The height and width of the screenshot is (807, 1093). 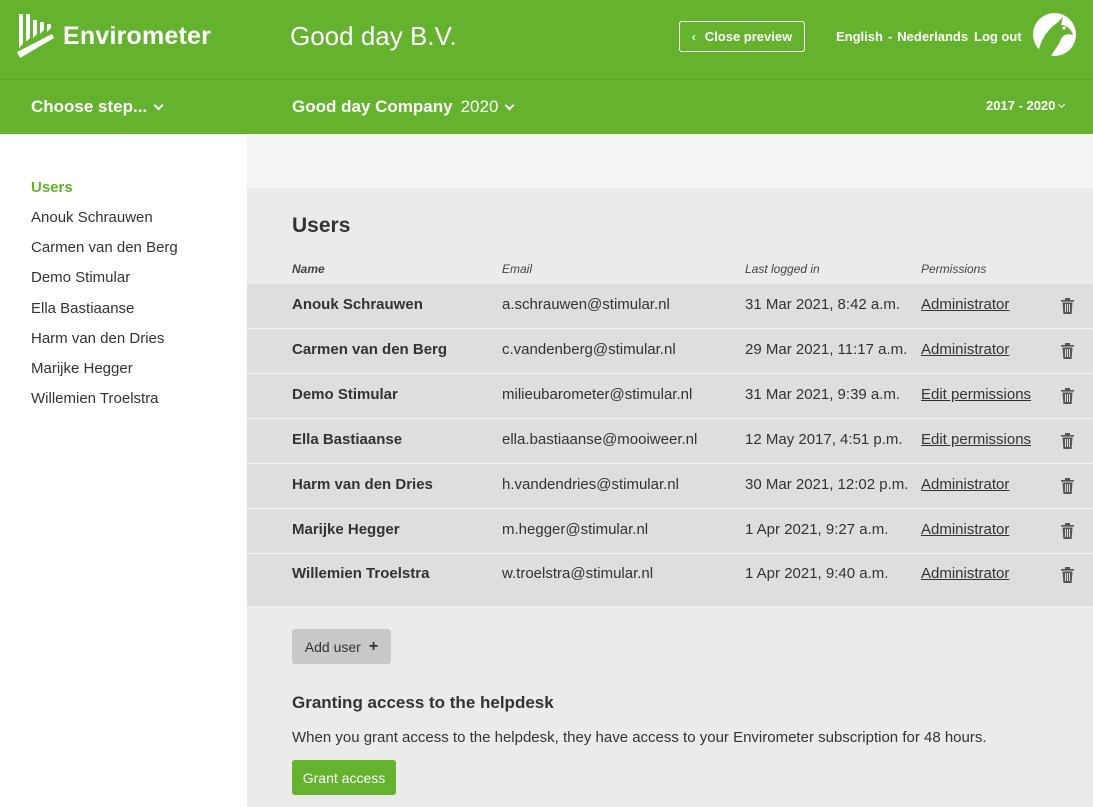 What do you see at coordinates (321, 225) in the screenshot?
I see `page-title: Users` at bounding box center [321, 225].